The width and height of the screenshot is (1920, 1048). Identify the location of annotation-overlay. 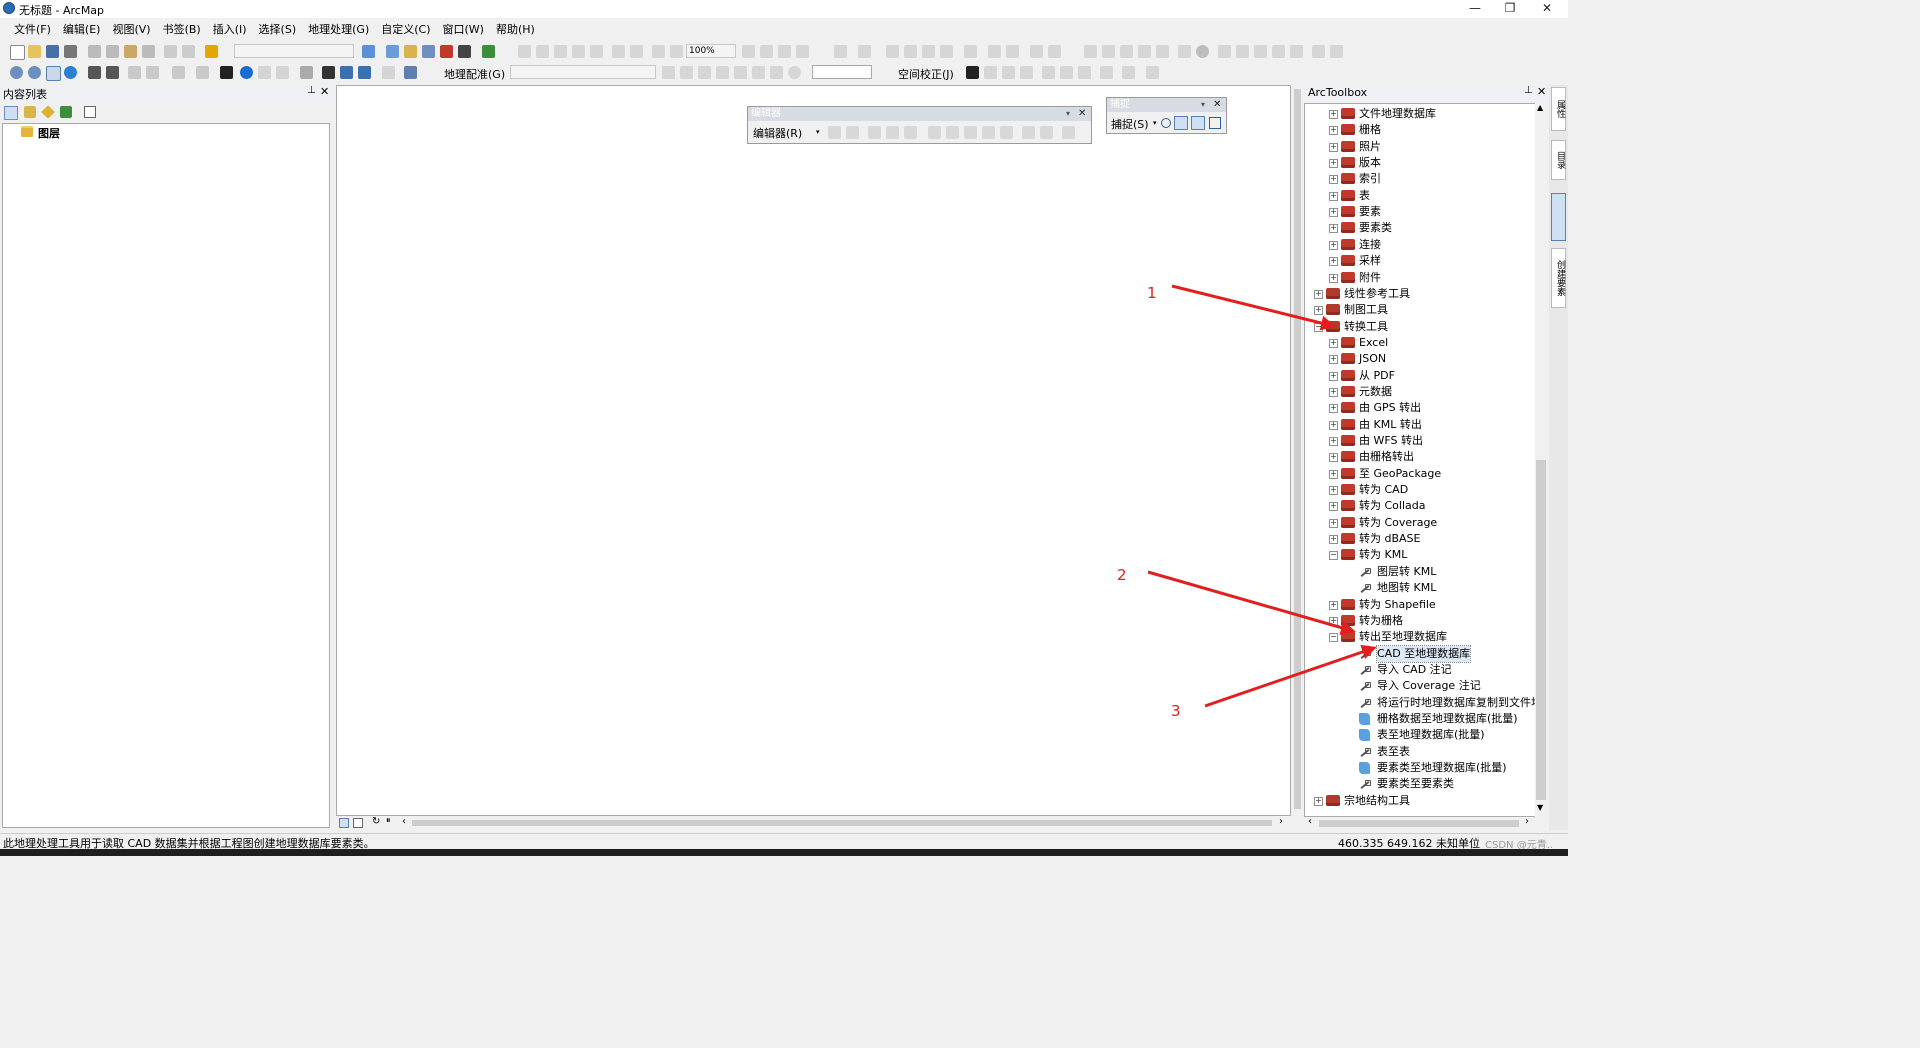
(1262, 496).